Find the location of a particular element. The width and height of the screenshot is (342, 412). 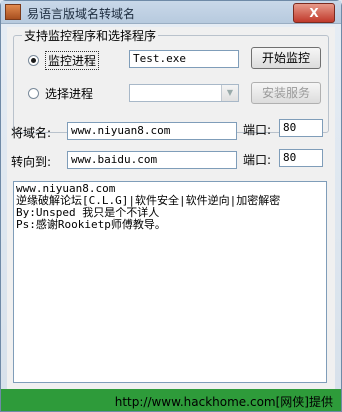

radio-monitor-row: 监控进程 is located at coordinates (64, 60).